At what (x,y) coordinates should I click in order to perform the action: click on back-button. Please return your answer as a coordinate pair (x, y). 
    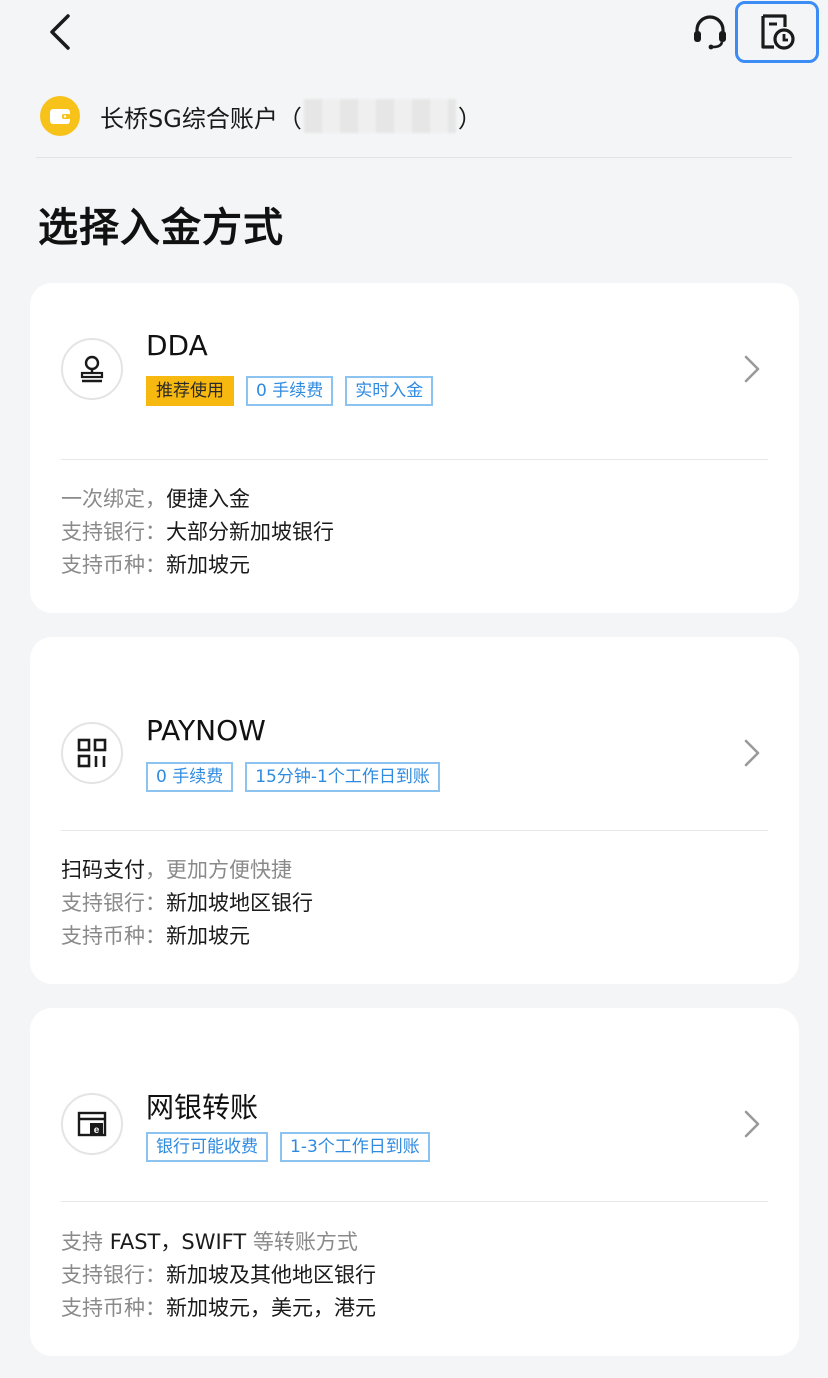
    Looking at the image, I should click on (60, 32).